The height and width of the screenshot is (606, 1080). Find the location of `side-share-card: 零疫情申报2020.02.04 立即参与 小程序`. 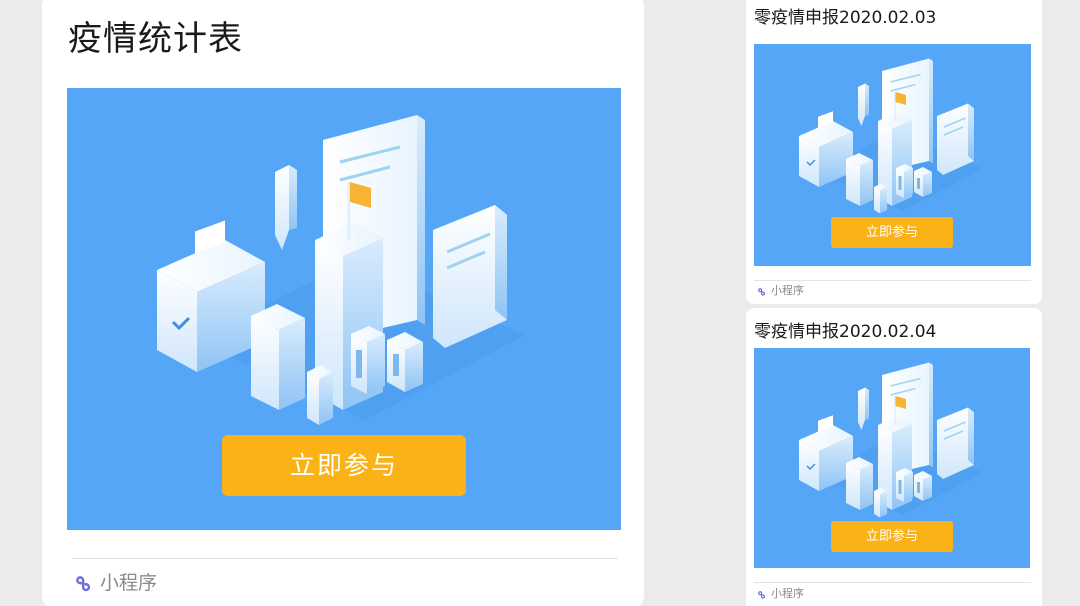

side-share-card: 零疫情申报2020.02.04 立即参与 小程序 is located at coordinates (894, 457).